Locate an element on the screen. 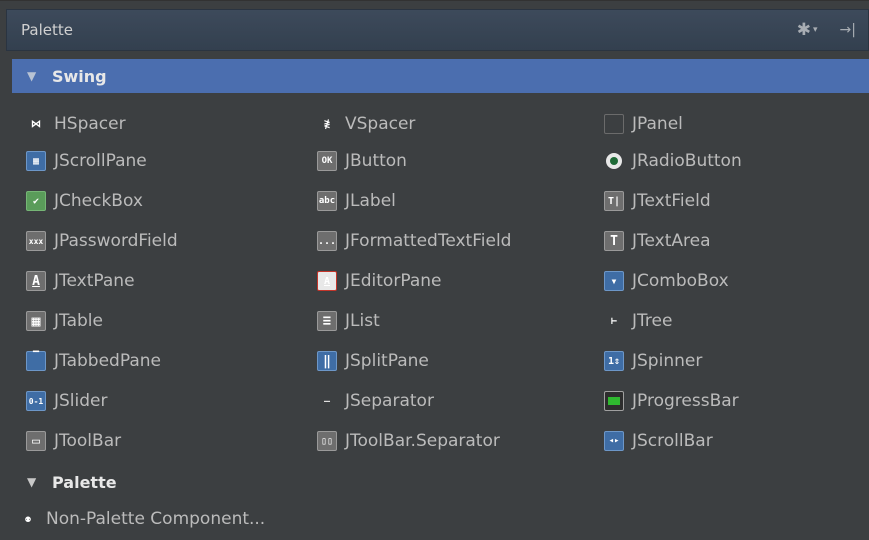  item-label: JFormattedTextField is located at coordinates (428, 241).